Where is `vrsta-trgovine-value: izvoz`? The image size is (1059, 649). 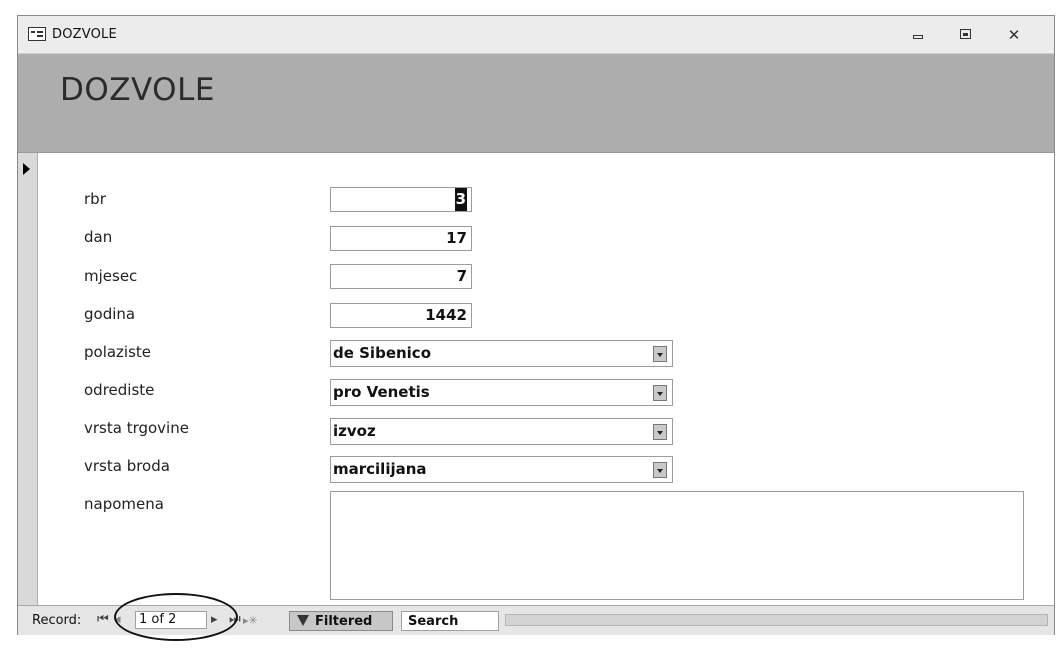 vrsta-trgovine-value: izvoz is located at coordinates (354, 431).